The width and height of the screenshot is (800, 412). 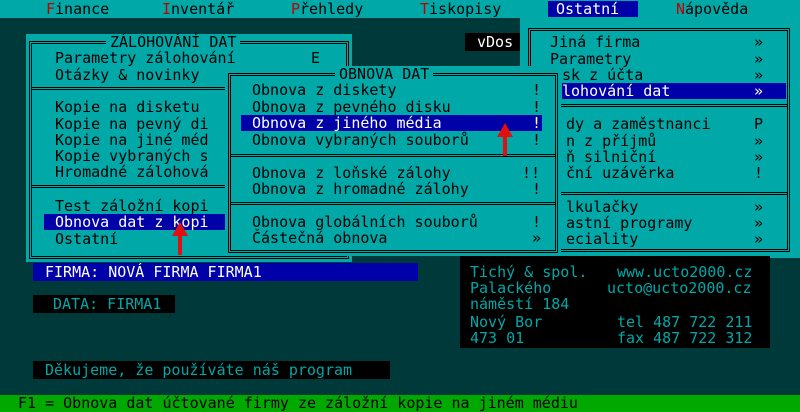 What do you see at coordinates (531, 173) in the screenshot?
I see `warning-mark-icon: !!` at bounding box center [531, 173].